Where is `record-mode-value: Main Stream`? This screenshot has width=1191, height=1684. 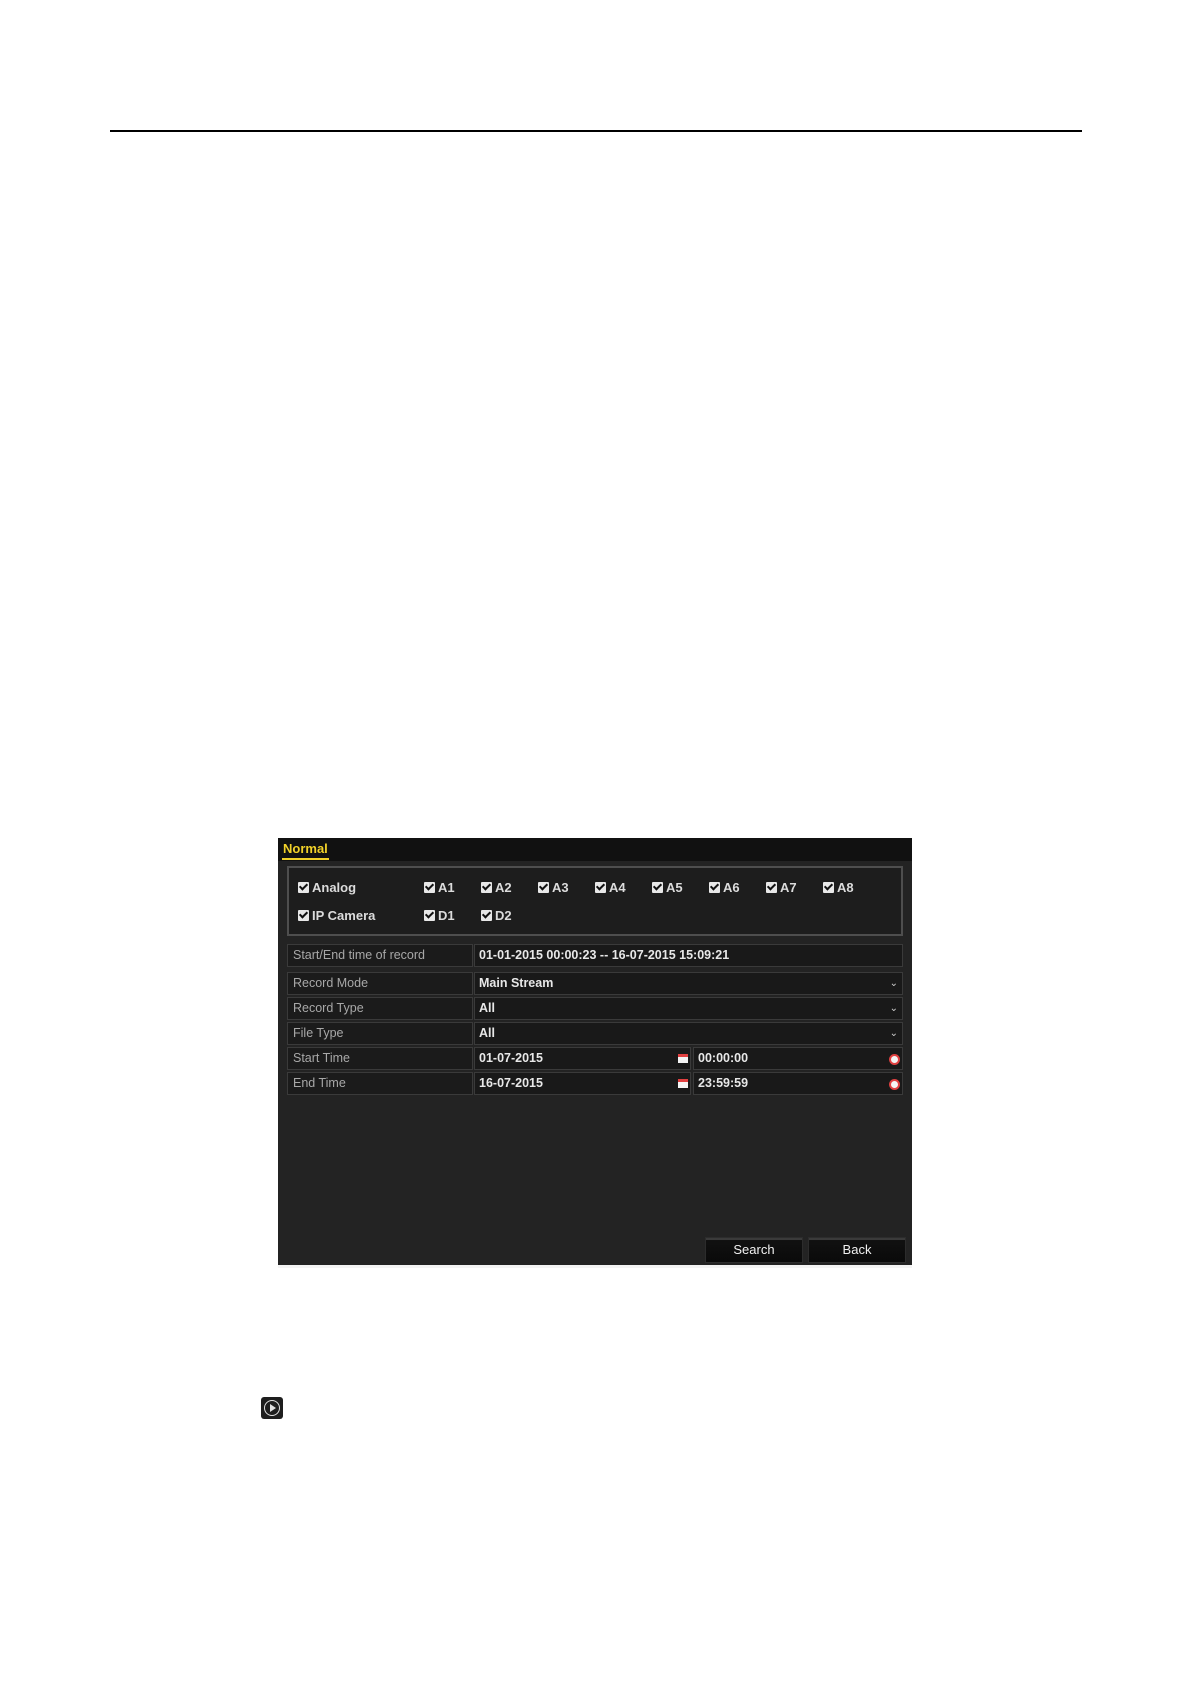 record-mode-value: Main Stream is located at coordinates (516, 983).